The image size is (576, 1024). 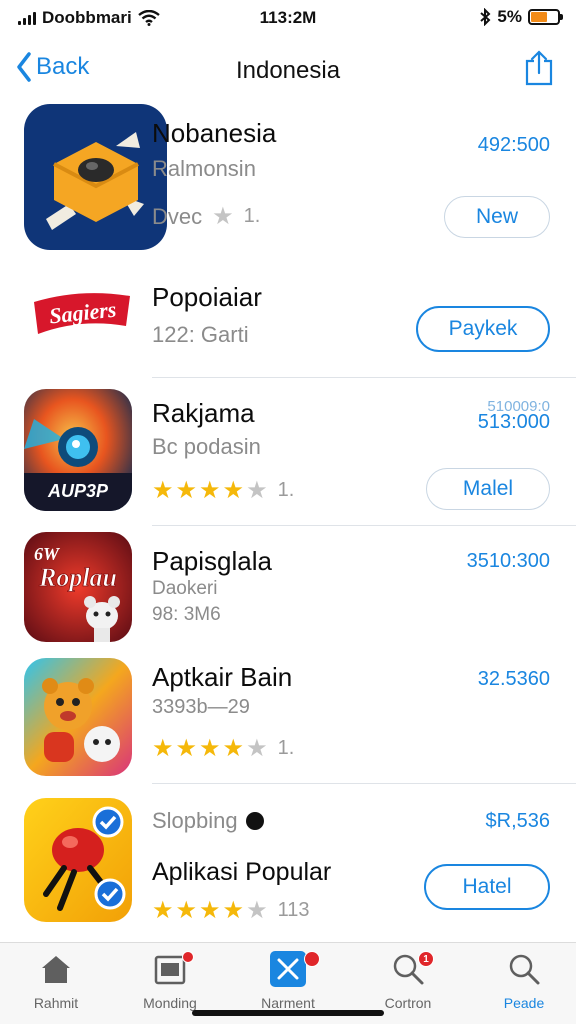 I want to click on app-price: 32.5360, so click(x=513, y=679).